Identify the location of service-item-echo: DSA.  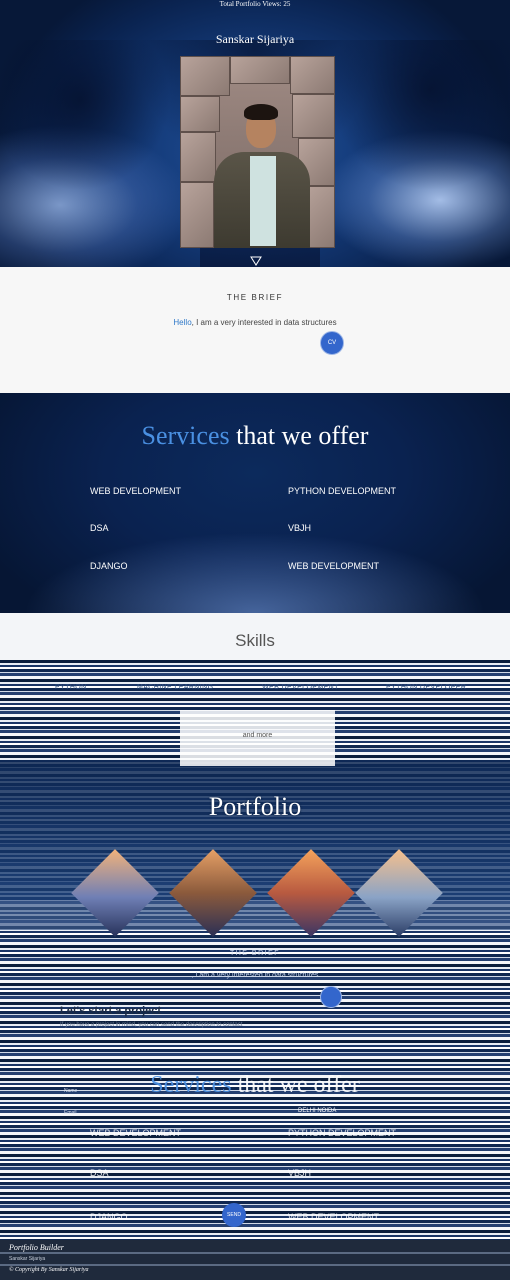
(99, 1173).